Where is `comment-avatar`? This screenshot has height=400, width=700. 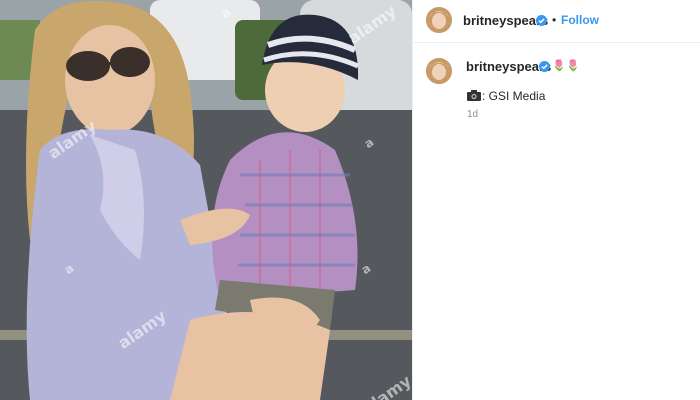 comment-avatar is located at coordinates (439, 71).